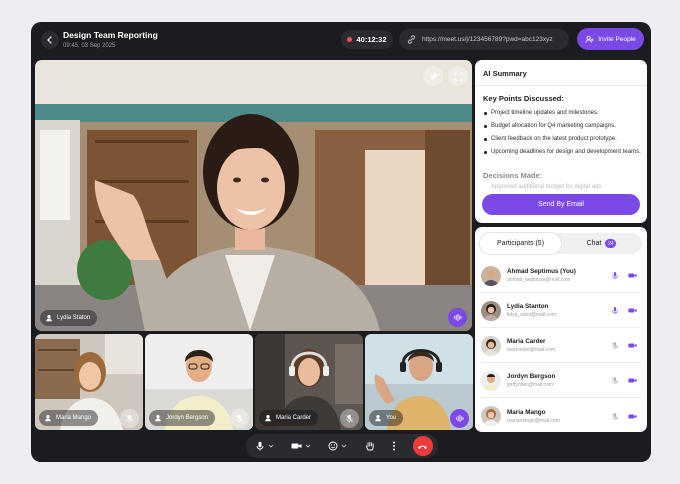 The height and width of the screenshot is (484, 680). Describe the element at coordinates (617, 39) in the screenshot. I see `invite-label: Invite People` at that location.